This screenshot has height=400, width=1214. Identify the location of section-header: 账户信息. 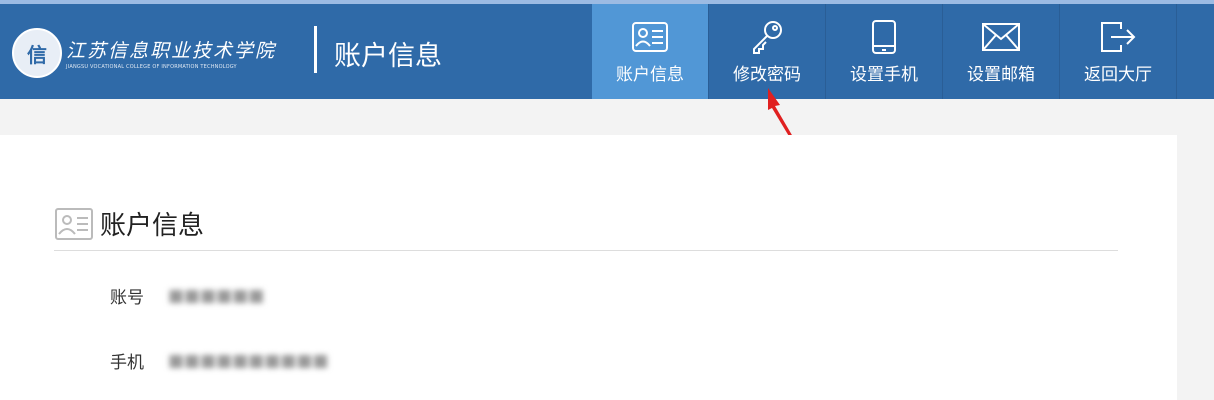
(129, 223).